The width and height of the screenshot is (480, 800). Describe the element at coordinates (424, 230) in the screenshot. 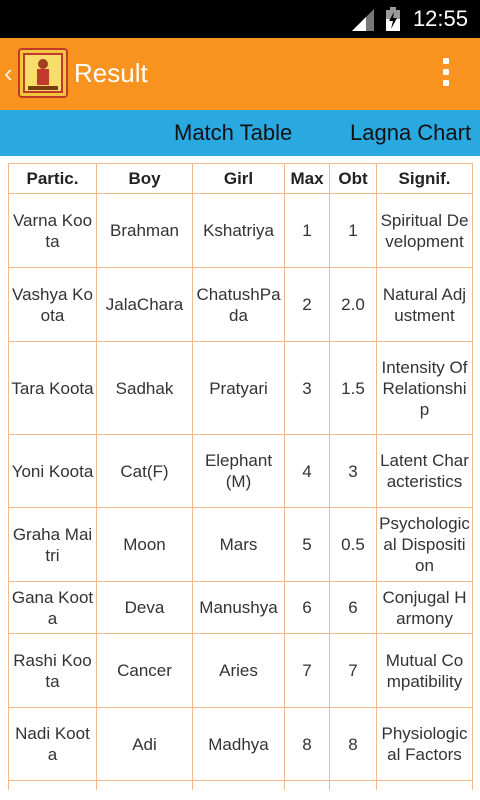

I see `cell-signif: Spiritual Development` at that location.